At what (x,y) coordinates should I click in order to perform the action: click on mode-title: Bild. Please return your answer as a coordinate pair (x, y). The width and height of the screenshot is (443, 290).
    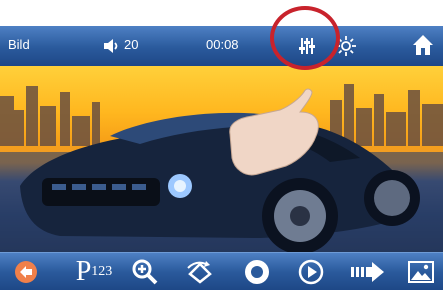
    Looking at the image, I should click on (19, 44).